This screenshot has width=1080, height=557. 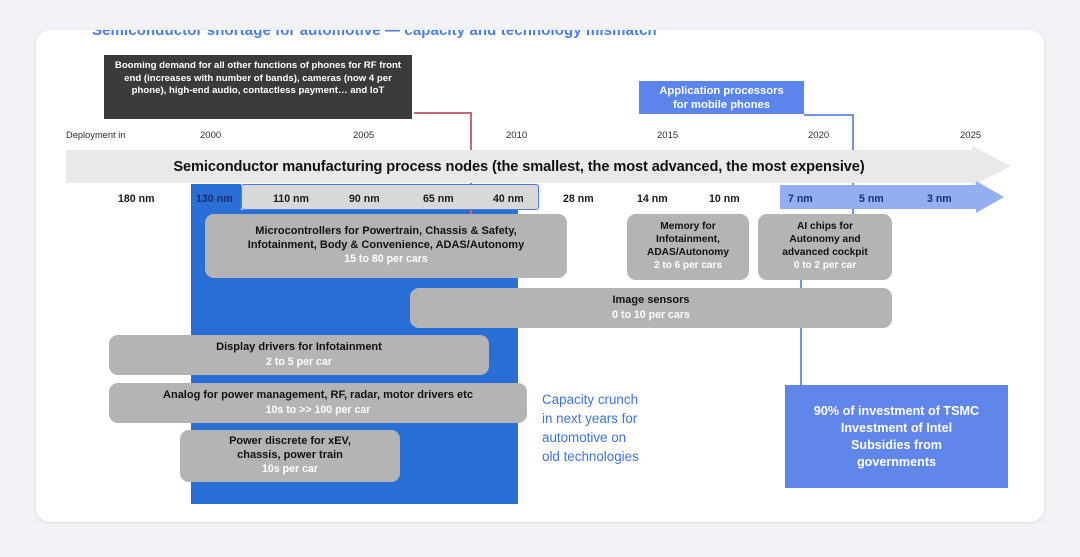 I want to click on callout-application-processors: Application processors for mobile phones, so click(x=721, y=97).